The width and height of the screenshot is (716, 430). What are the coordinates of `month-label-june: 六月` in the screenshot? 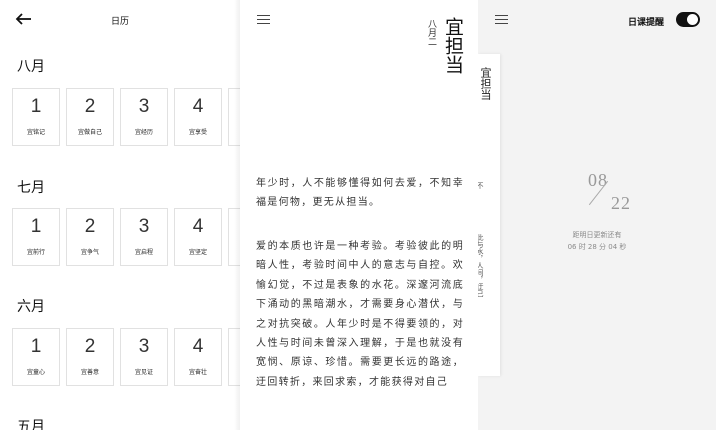 It's located at (31, 307).